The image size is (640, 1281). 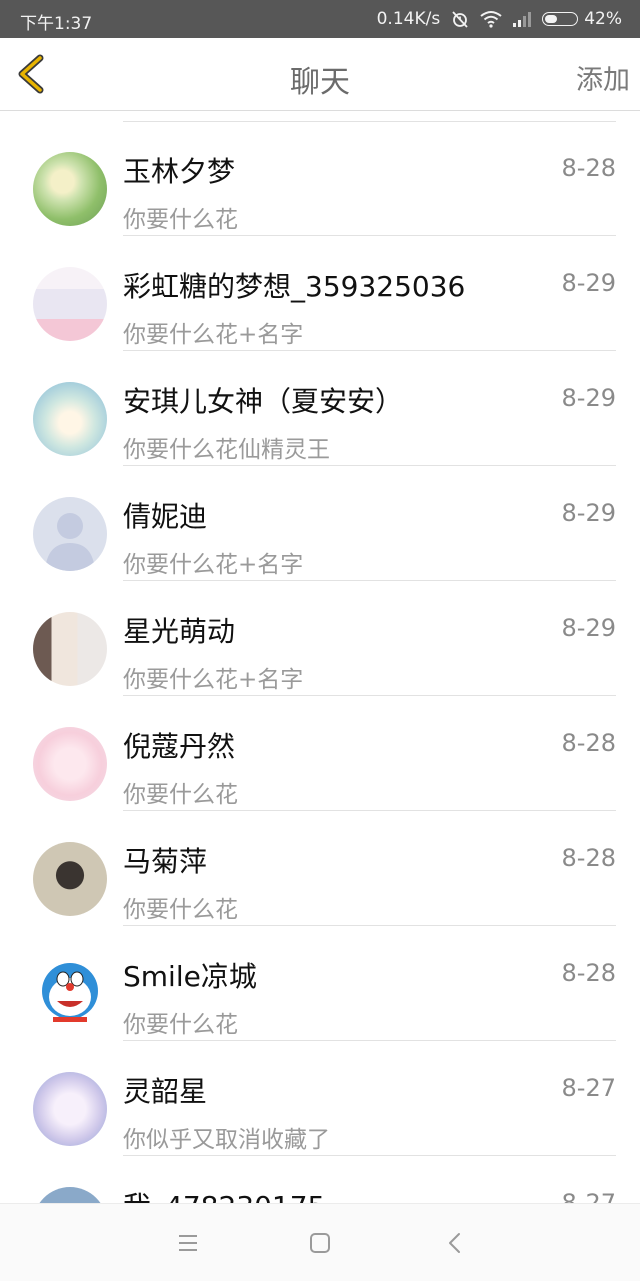 I want to click on signal-icon, so click(x=522, y=19).